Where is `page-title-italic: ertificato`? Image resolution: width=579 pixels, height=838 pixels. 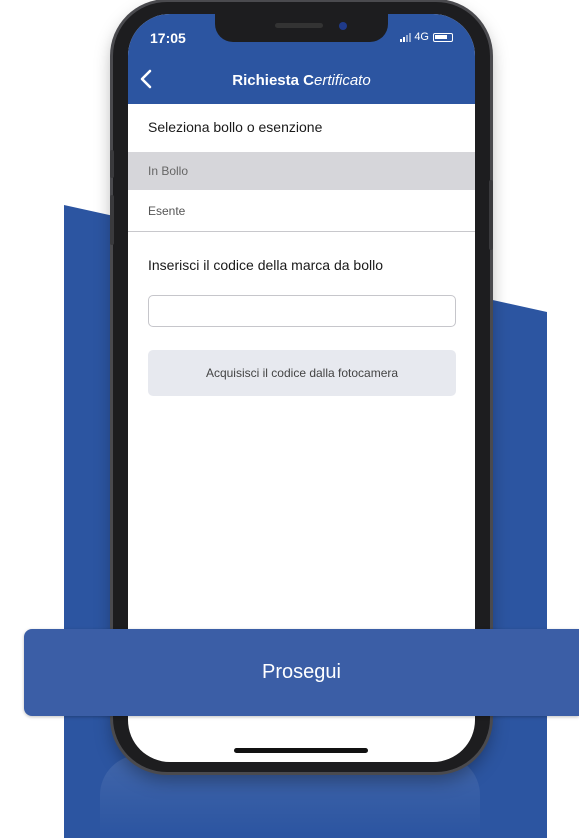 page-title-italic: ertificato is located at coordinates (342, 80).